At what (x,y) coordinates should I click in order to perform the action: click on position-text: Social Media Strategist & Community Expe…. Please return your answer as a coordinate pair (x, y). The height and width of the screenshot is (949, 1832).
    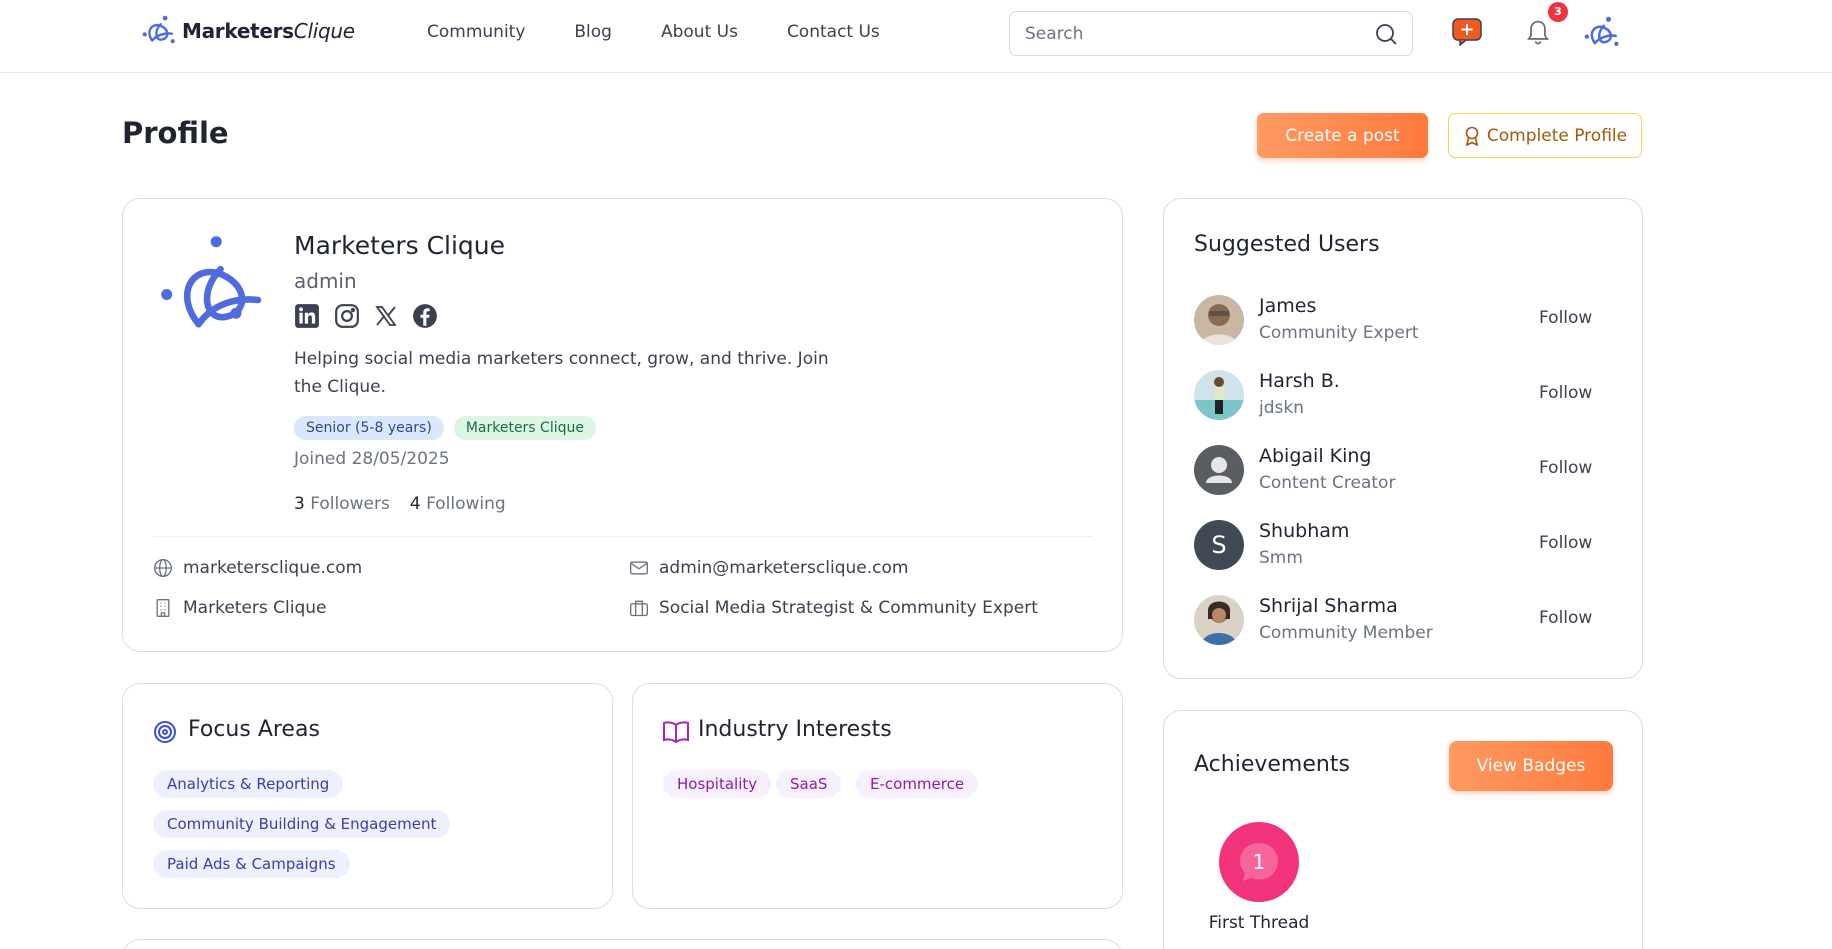
    Looking at the image, I should click on (848, 608).